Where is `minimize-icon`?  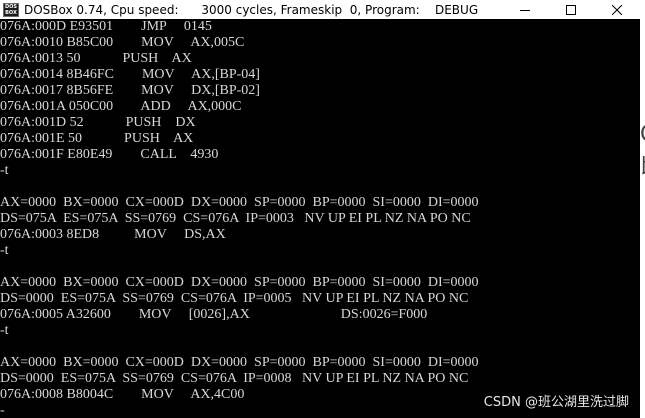
minimize-icon is located at coordinates (525, 10).